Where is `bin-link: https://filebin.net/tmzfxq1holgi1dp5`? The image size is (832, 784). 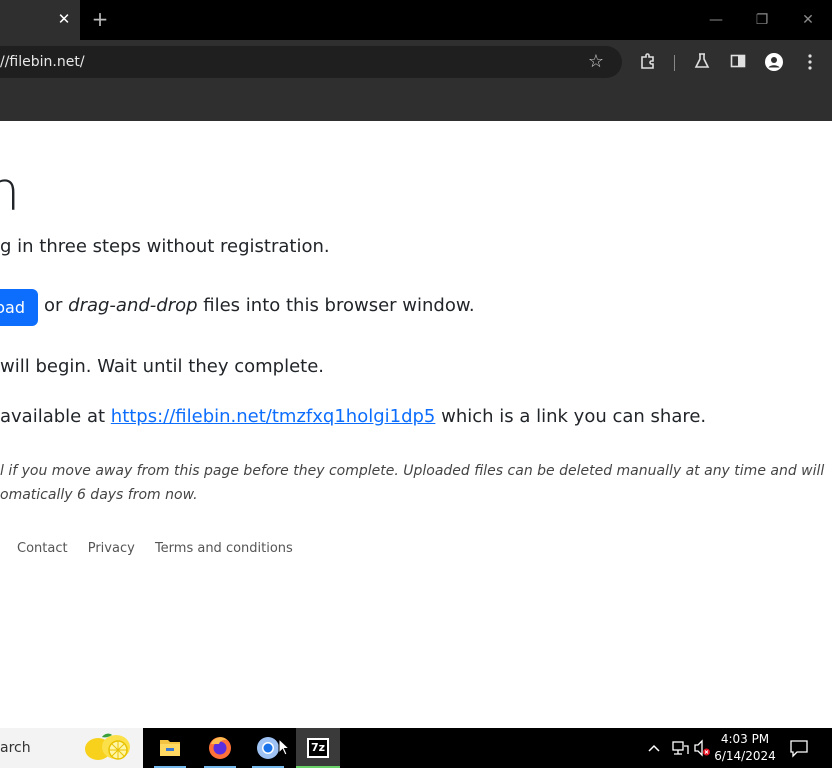
bin-link: https://filebin.net/tmzfxq1holgi1dp5 is located at coordinates (273, 416).